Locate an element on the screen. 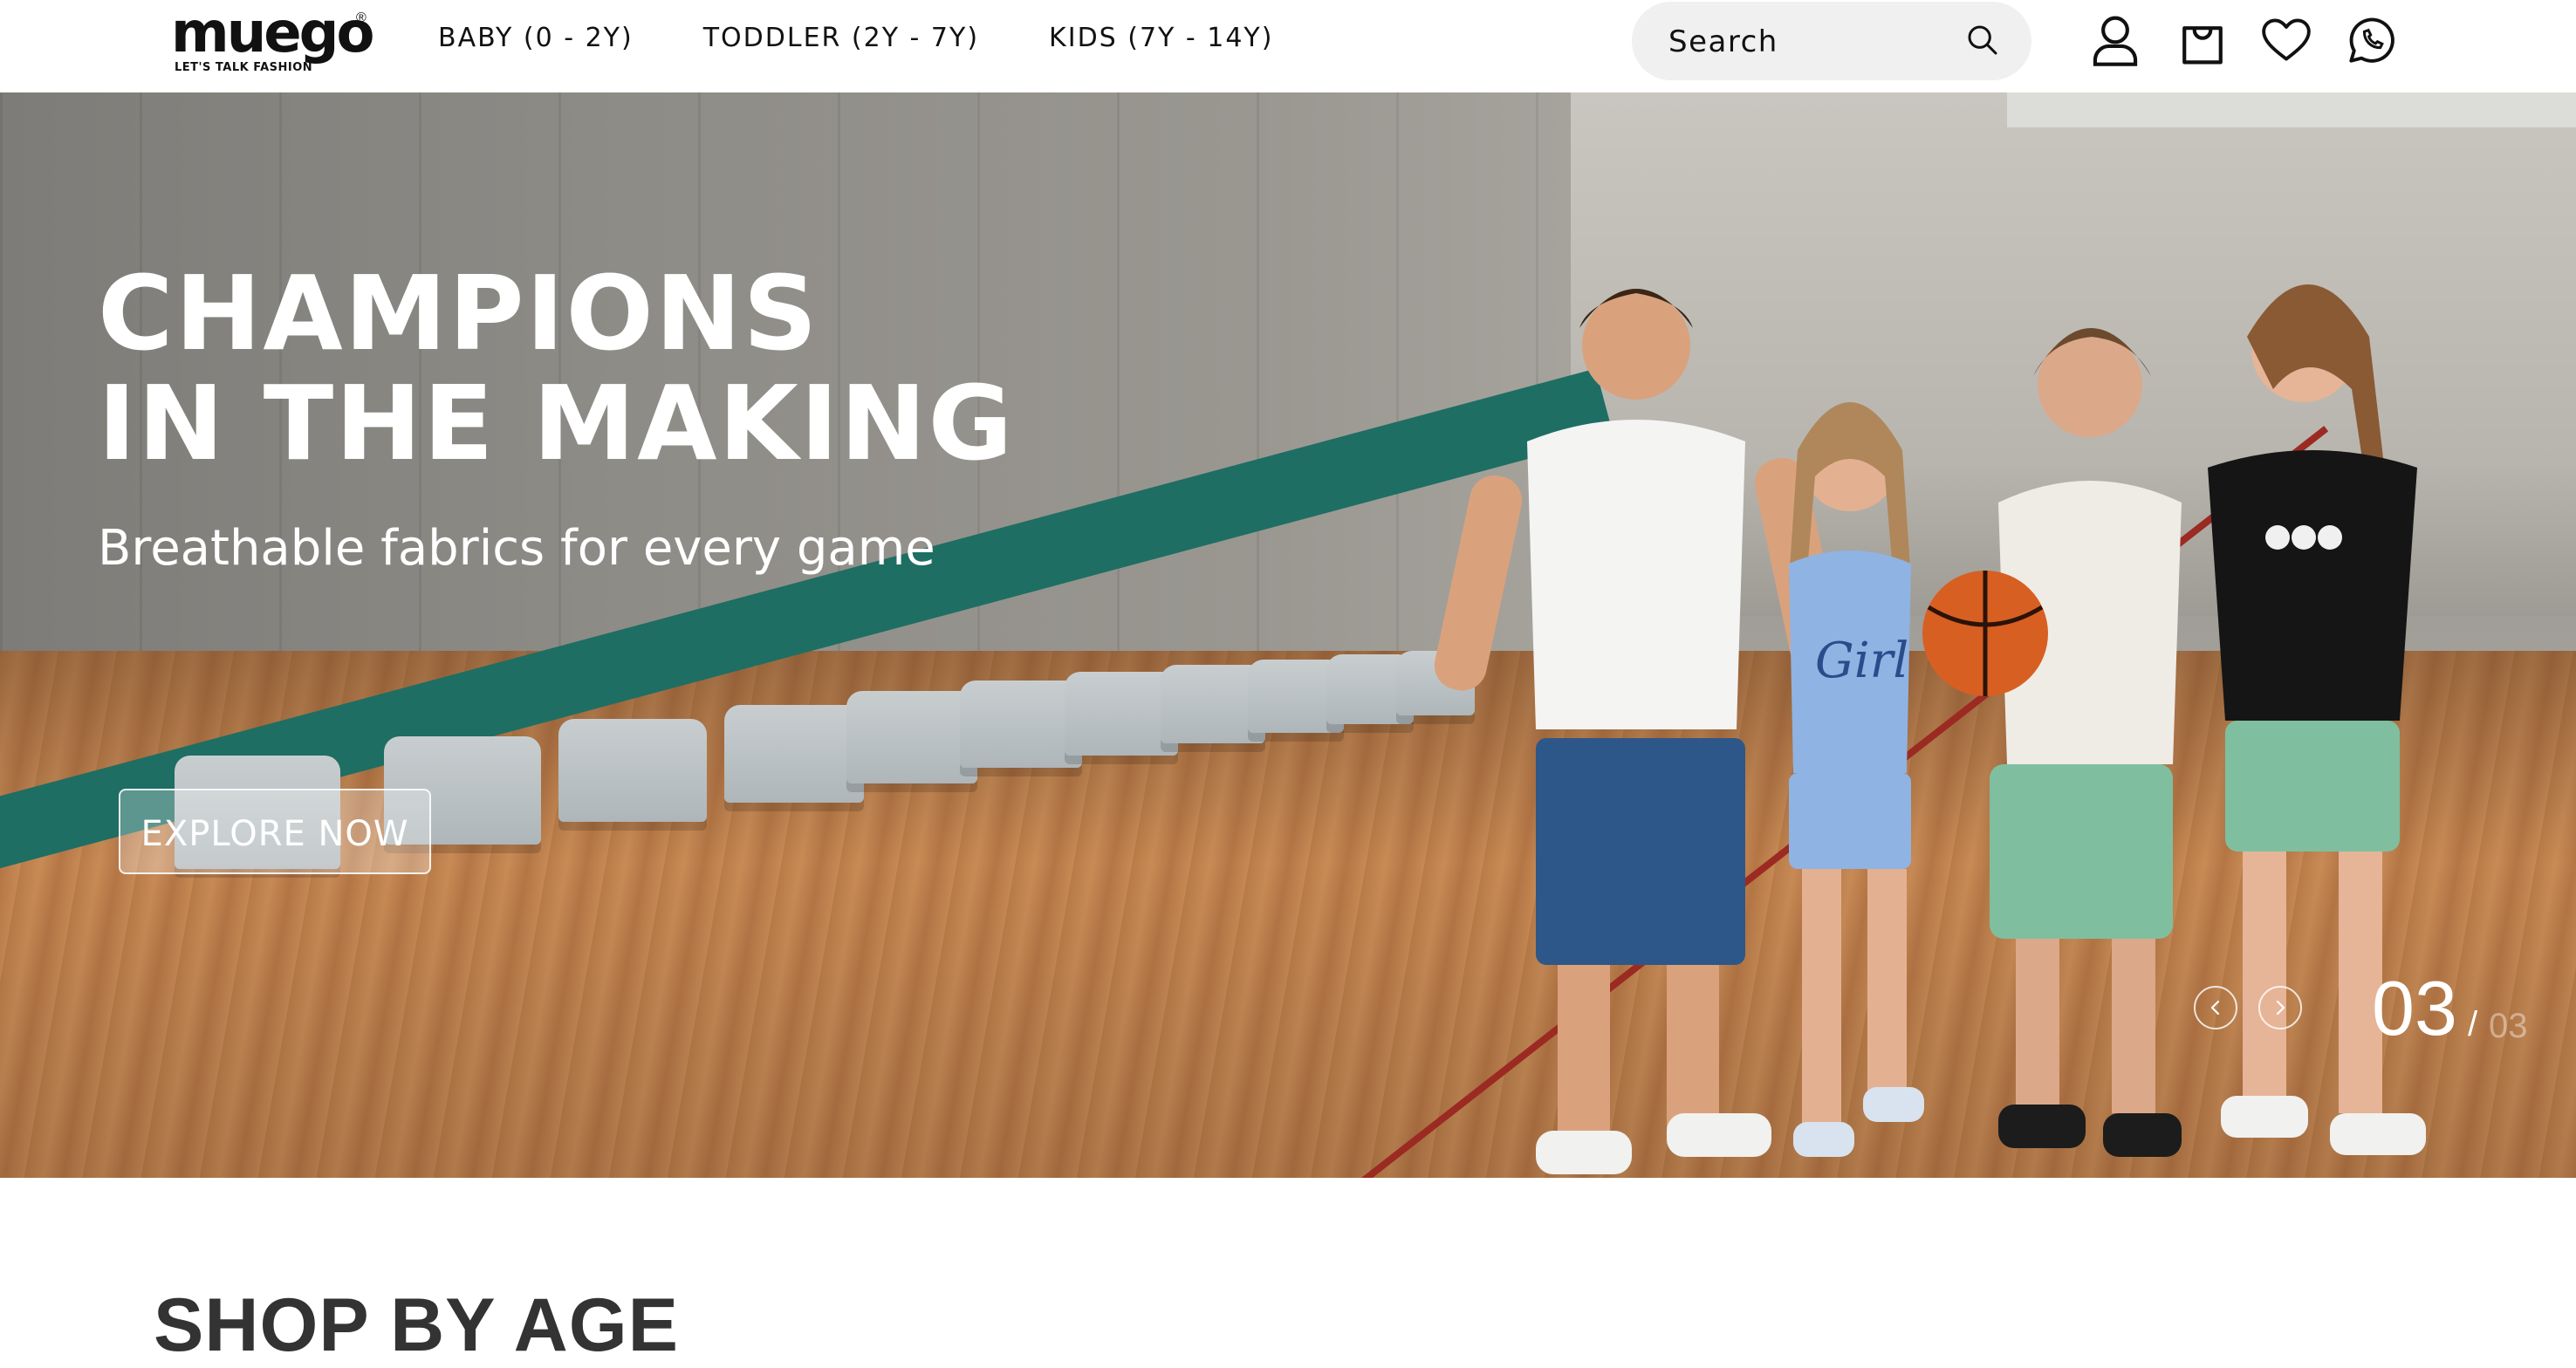 The height and width of the screenshot is (1368, 2576). slide-counter-current: 03 is located at coordinates (2414, 1008).